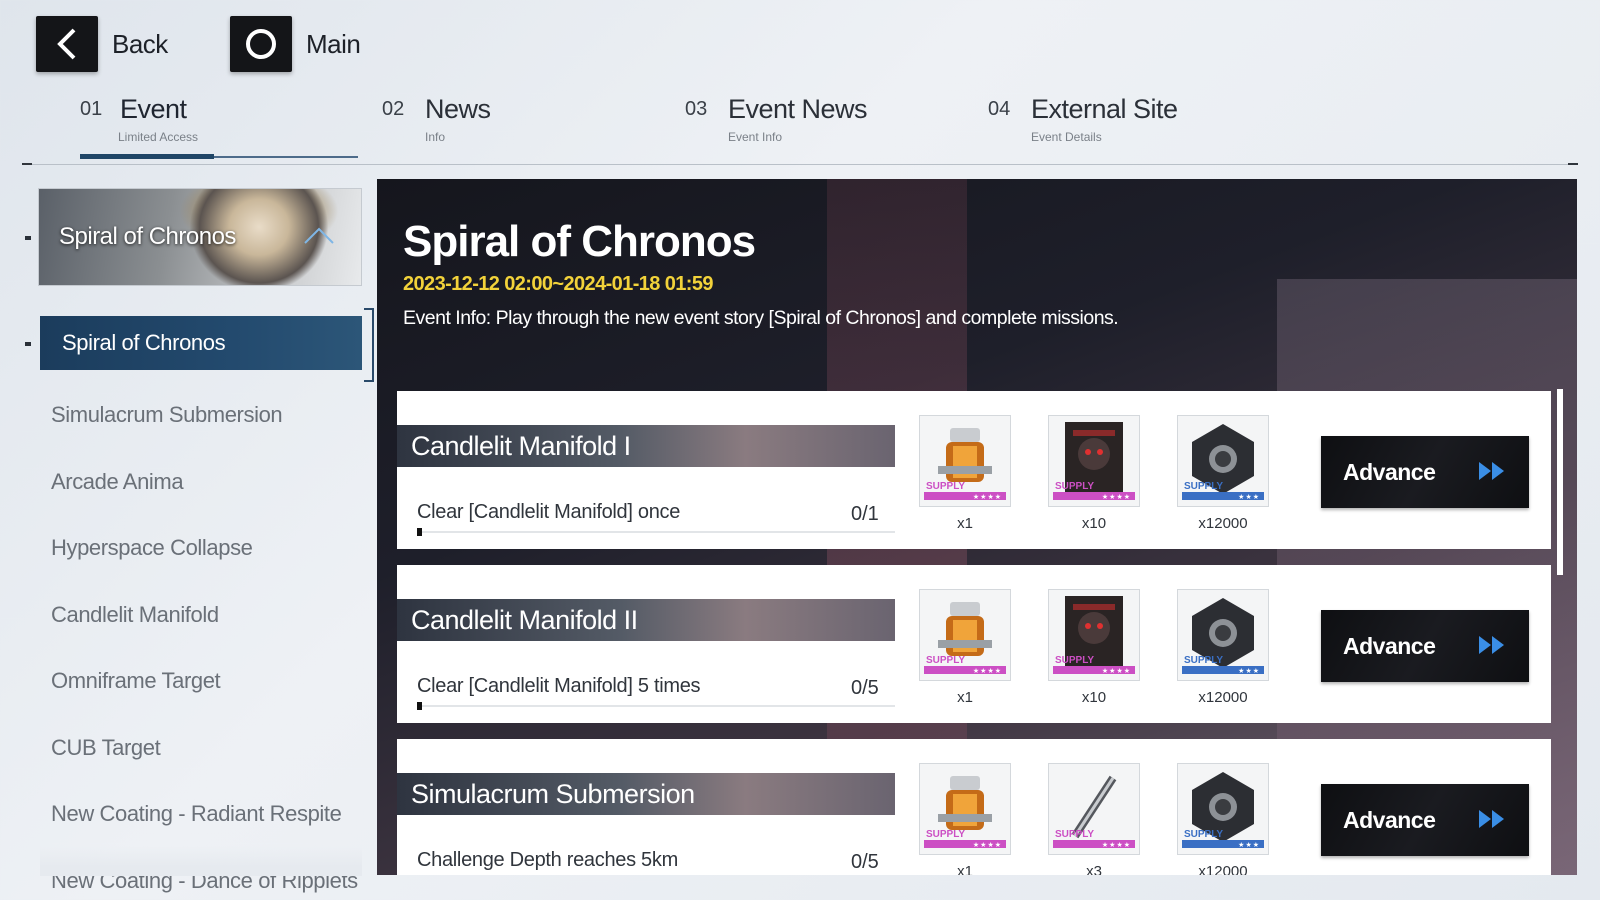 The height and width of the screenshot is (900, 1600). I want to click on mission-title: Candlelit Manifold I, so click(521, 446).